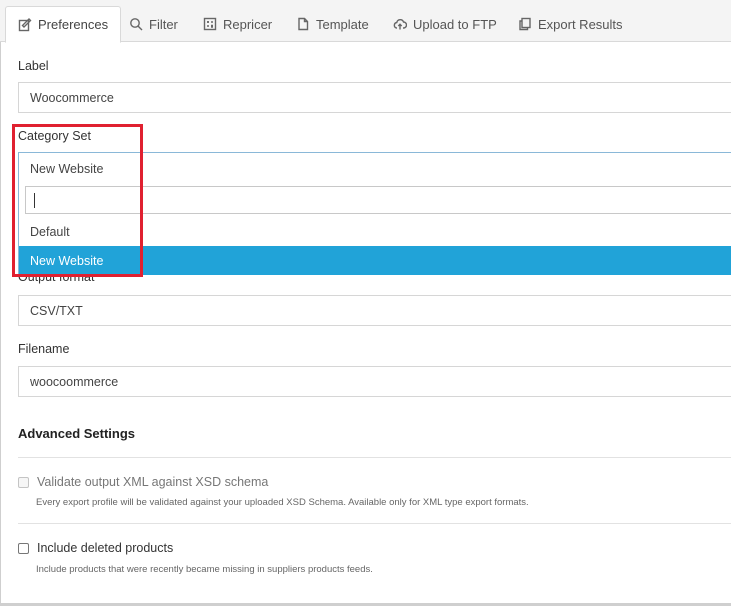 This screenshot has width=731, height=606. I want to click on output-format-select: CSV/TXT, so click(374, 310).